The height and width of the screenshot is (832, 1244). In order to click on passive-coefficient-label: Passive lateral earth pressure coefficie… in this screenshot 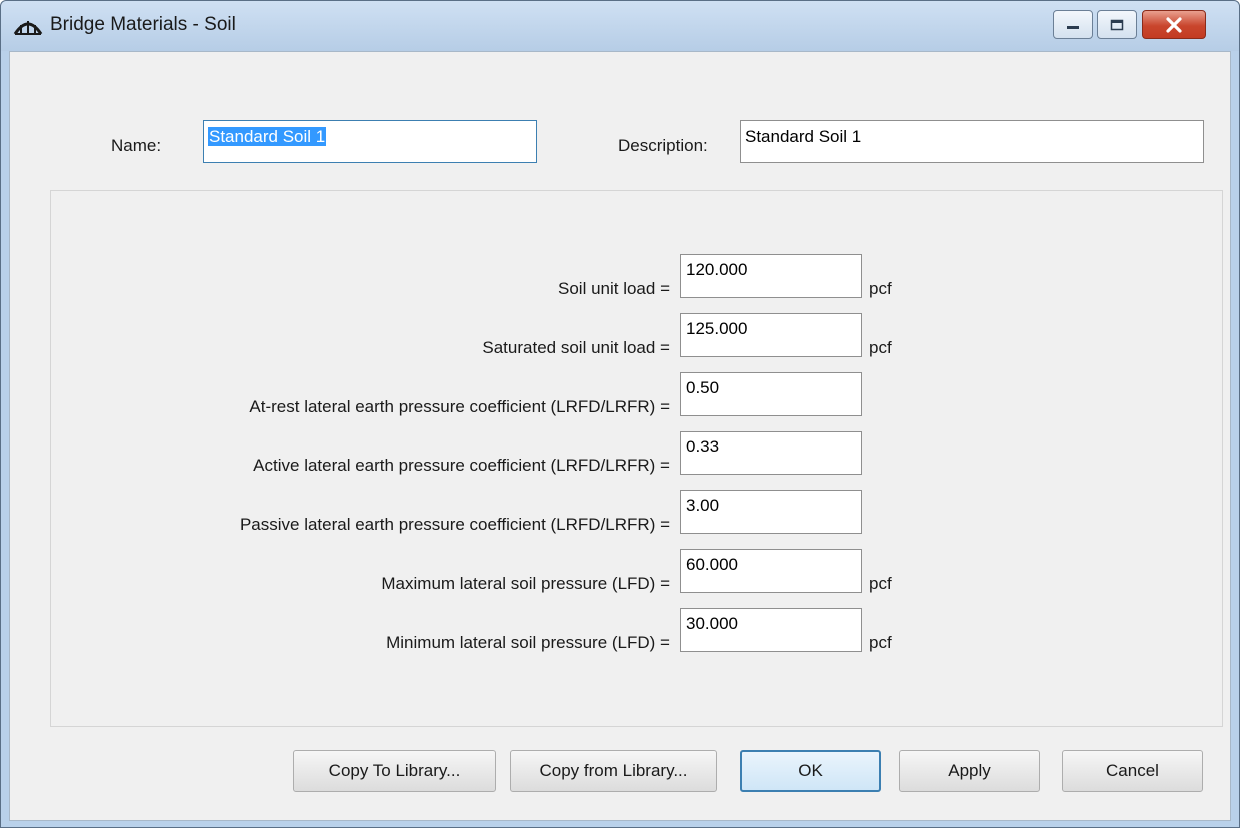, I will do `click(454, 524)`.